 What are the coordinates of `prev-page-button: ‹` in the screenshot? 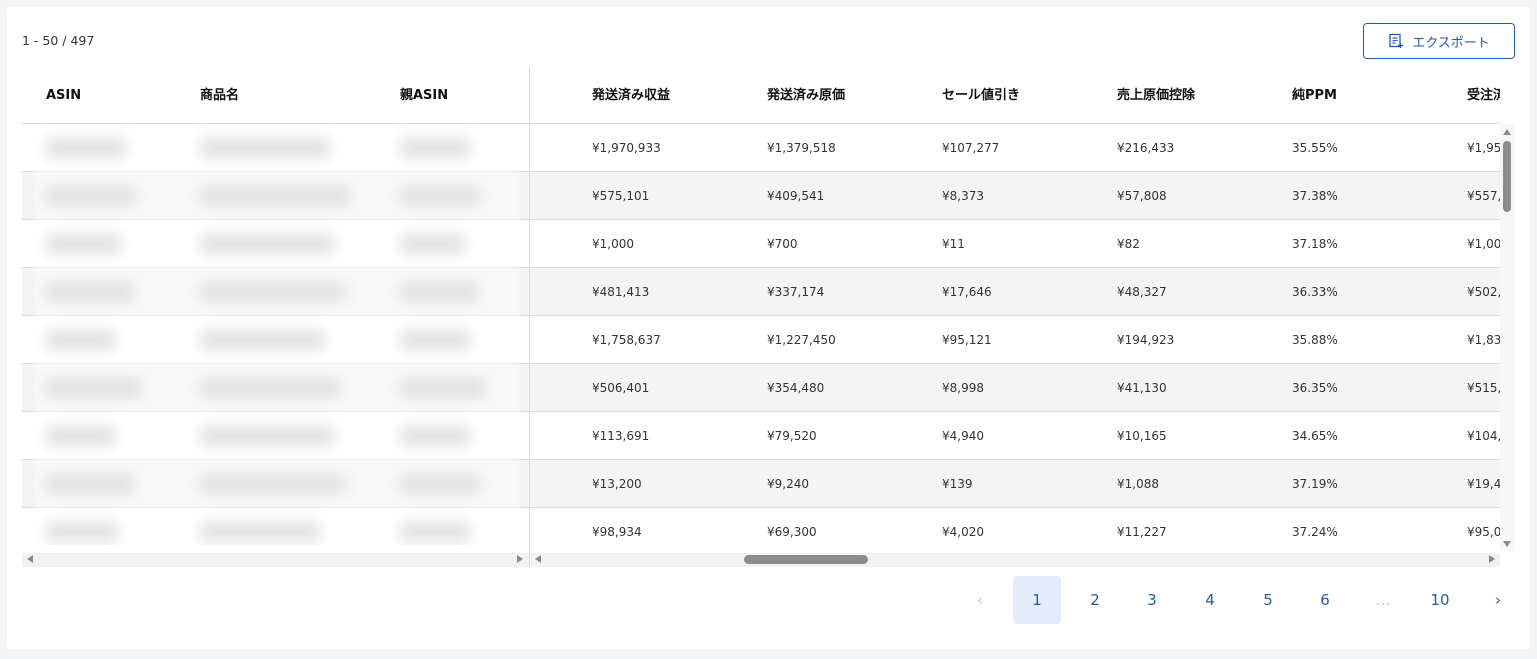 It's located at (980, 600).